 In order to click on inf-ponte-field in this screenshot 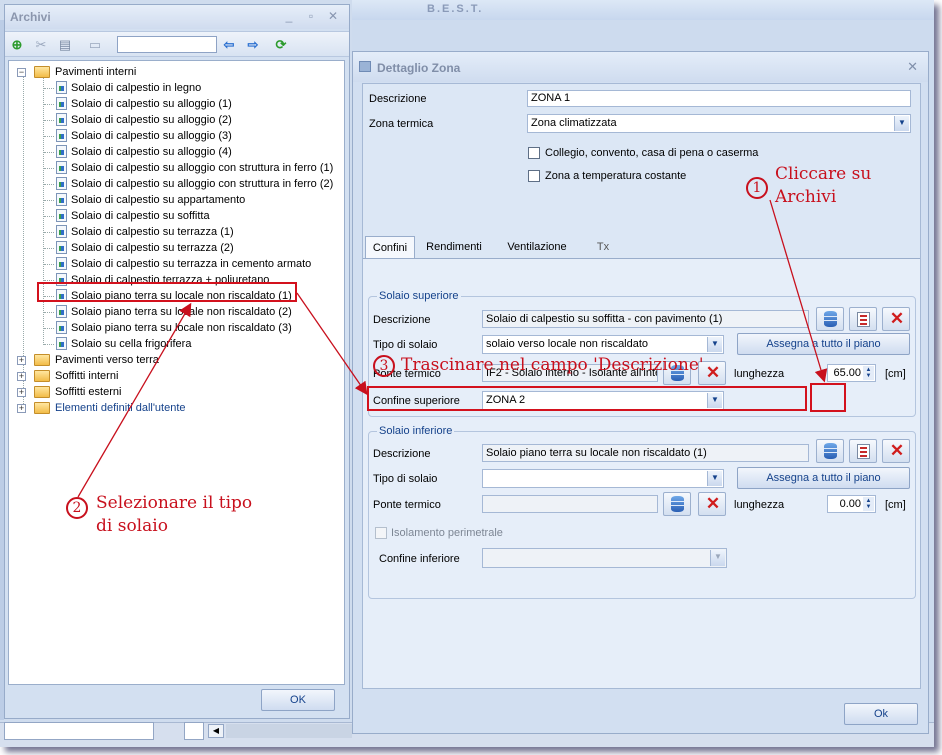, I will do `click(570, 504)`.